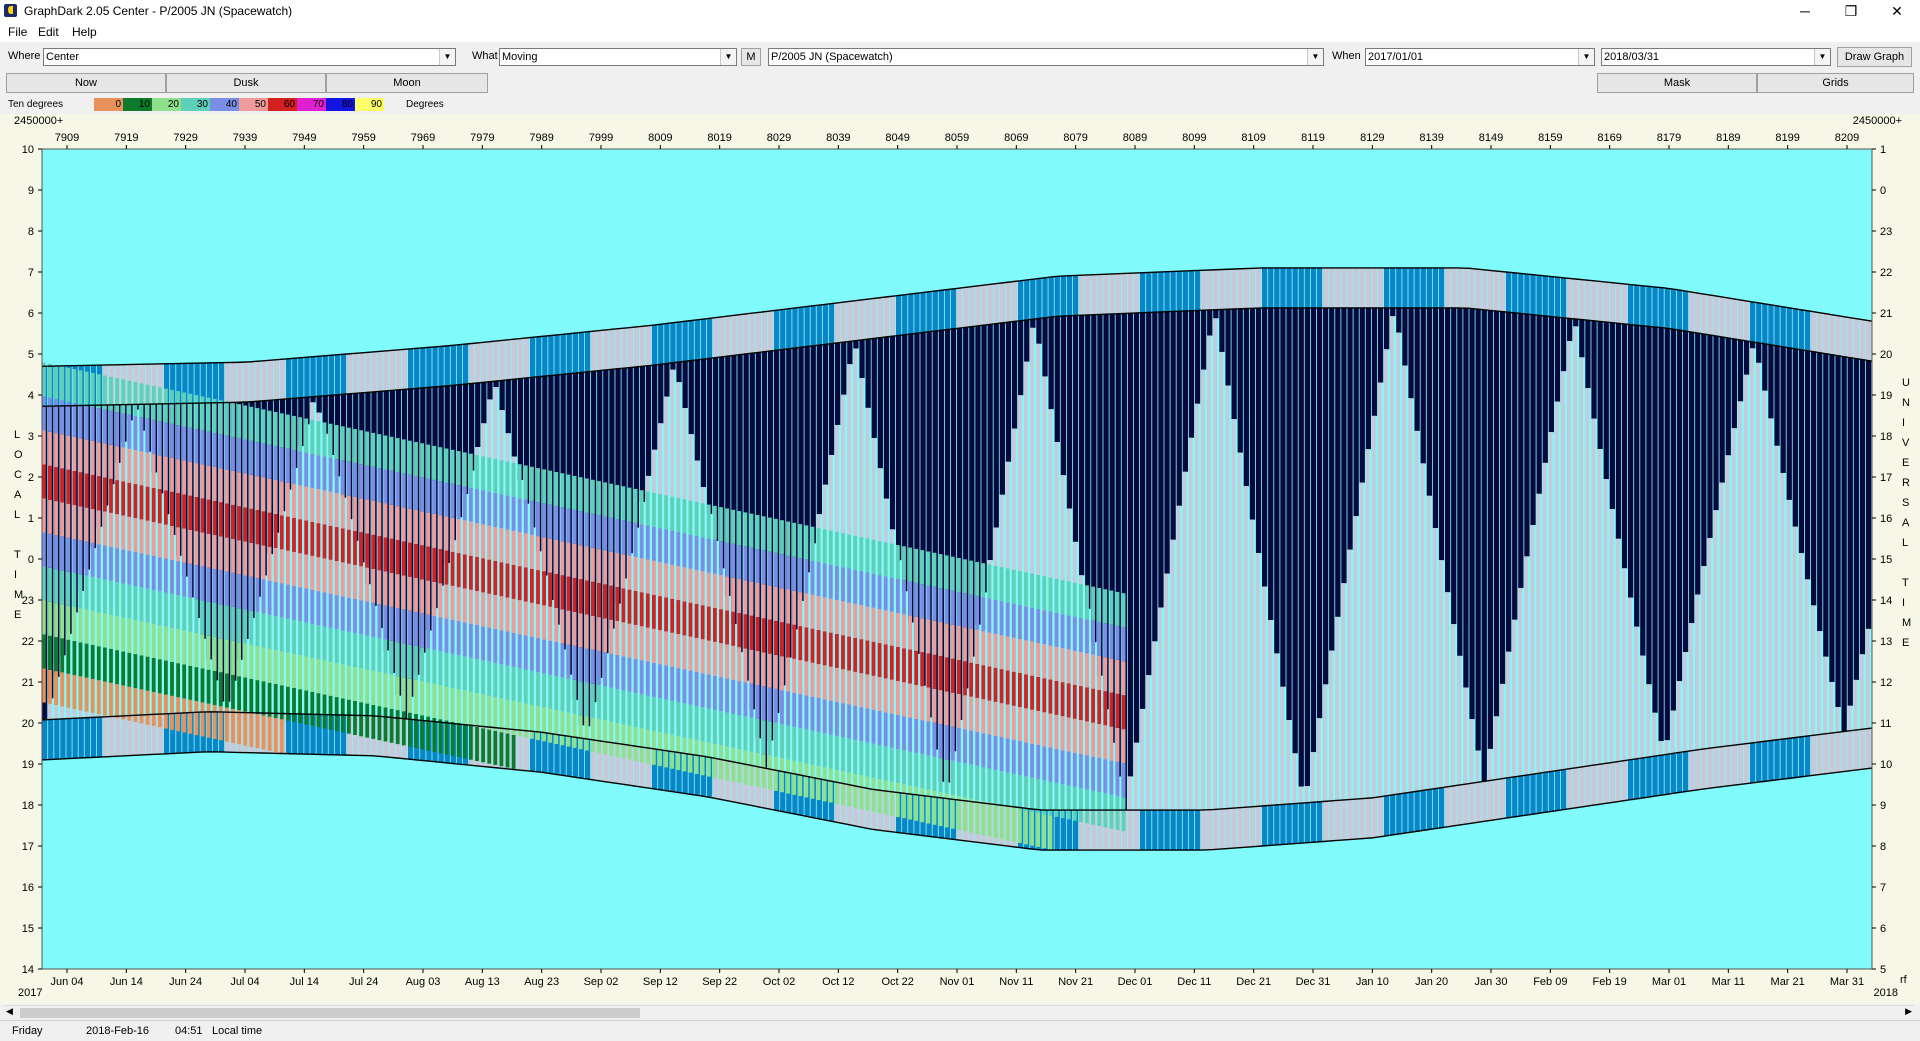 Image resolution: width=1920 pixels, height=1041 pixels. What do you see at coordinates (959, 1012) in the screenshot?
I see `horizontal-scrollbar: ◀ ▶` at bounding box center [959, 1012].